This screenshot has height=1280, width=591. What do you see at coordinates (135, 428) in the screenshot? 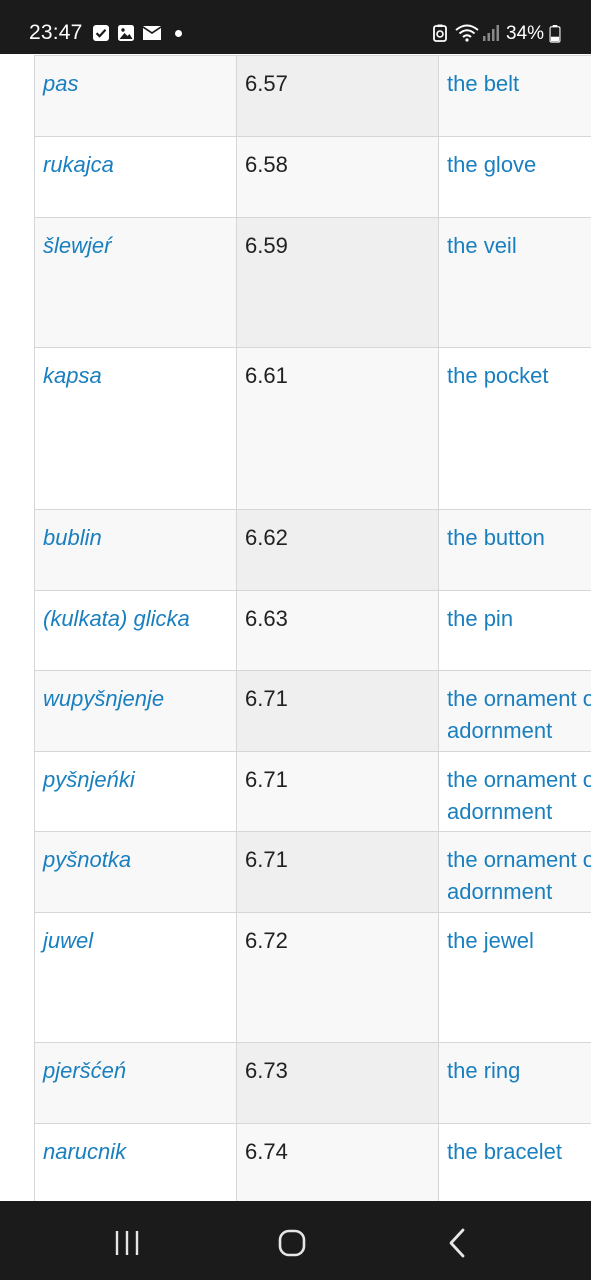
I see `word-link: kapsa` at bounding box center [135, 428].